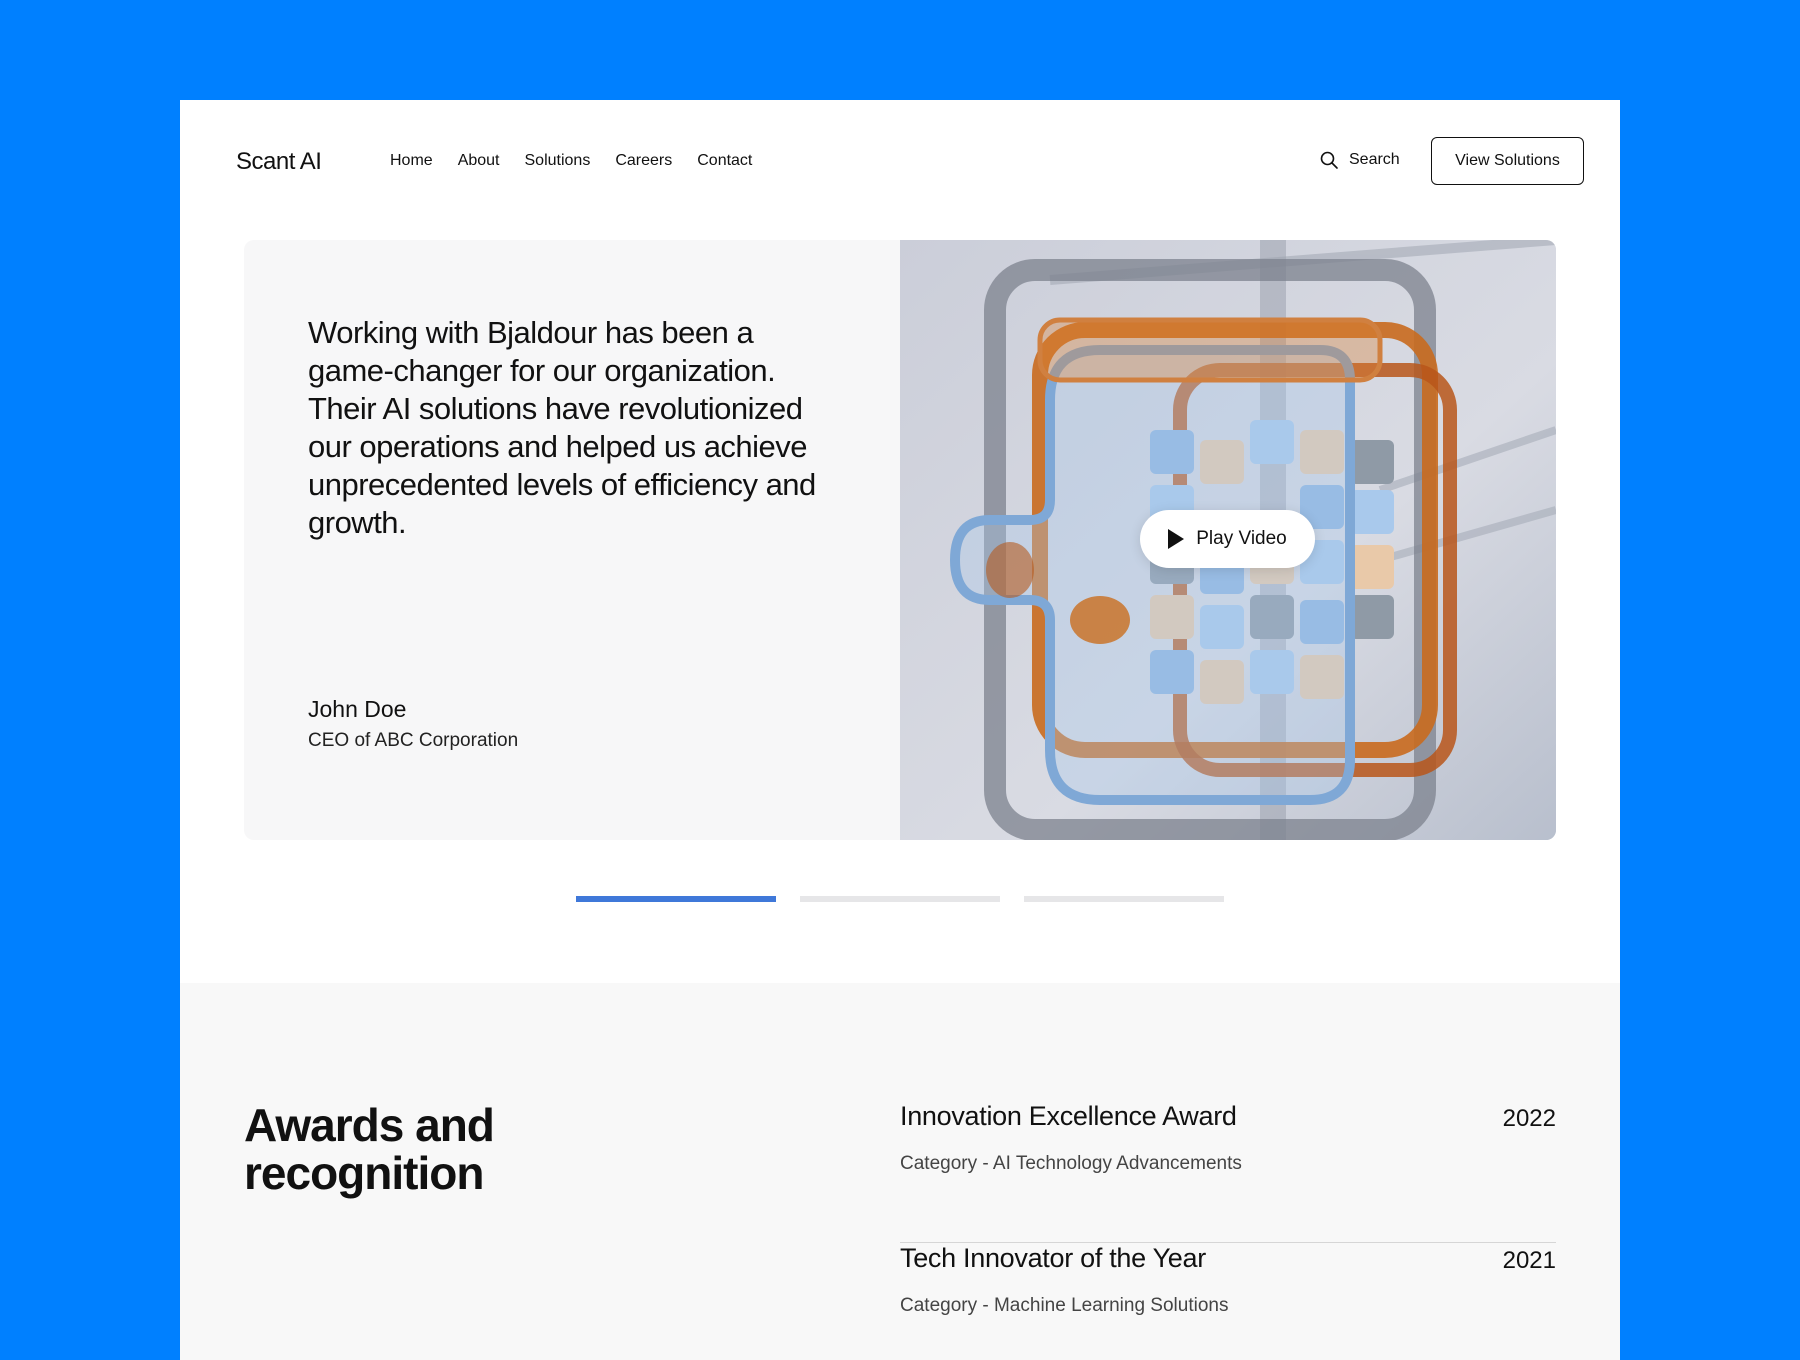 The height and width of the screenshot is (1360, 1800). Describe the element at coordinates (1374, 159) in the screenshot. I see `search-label: Search` at that location.